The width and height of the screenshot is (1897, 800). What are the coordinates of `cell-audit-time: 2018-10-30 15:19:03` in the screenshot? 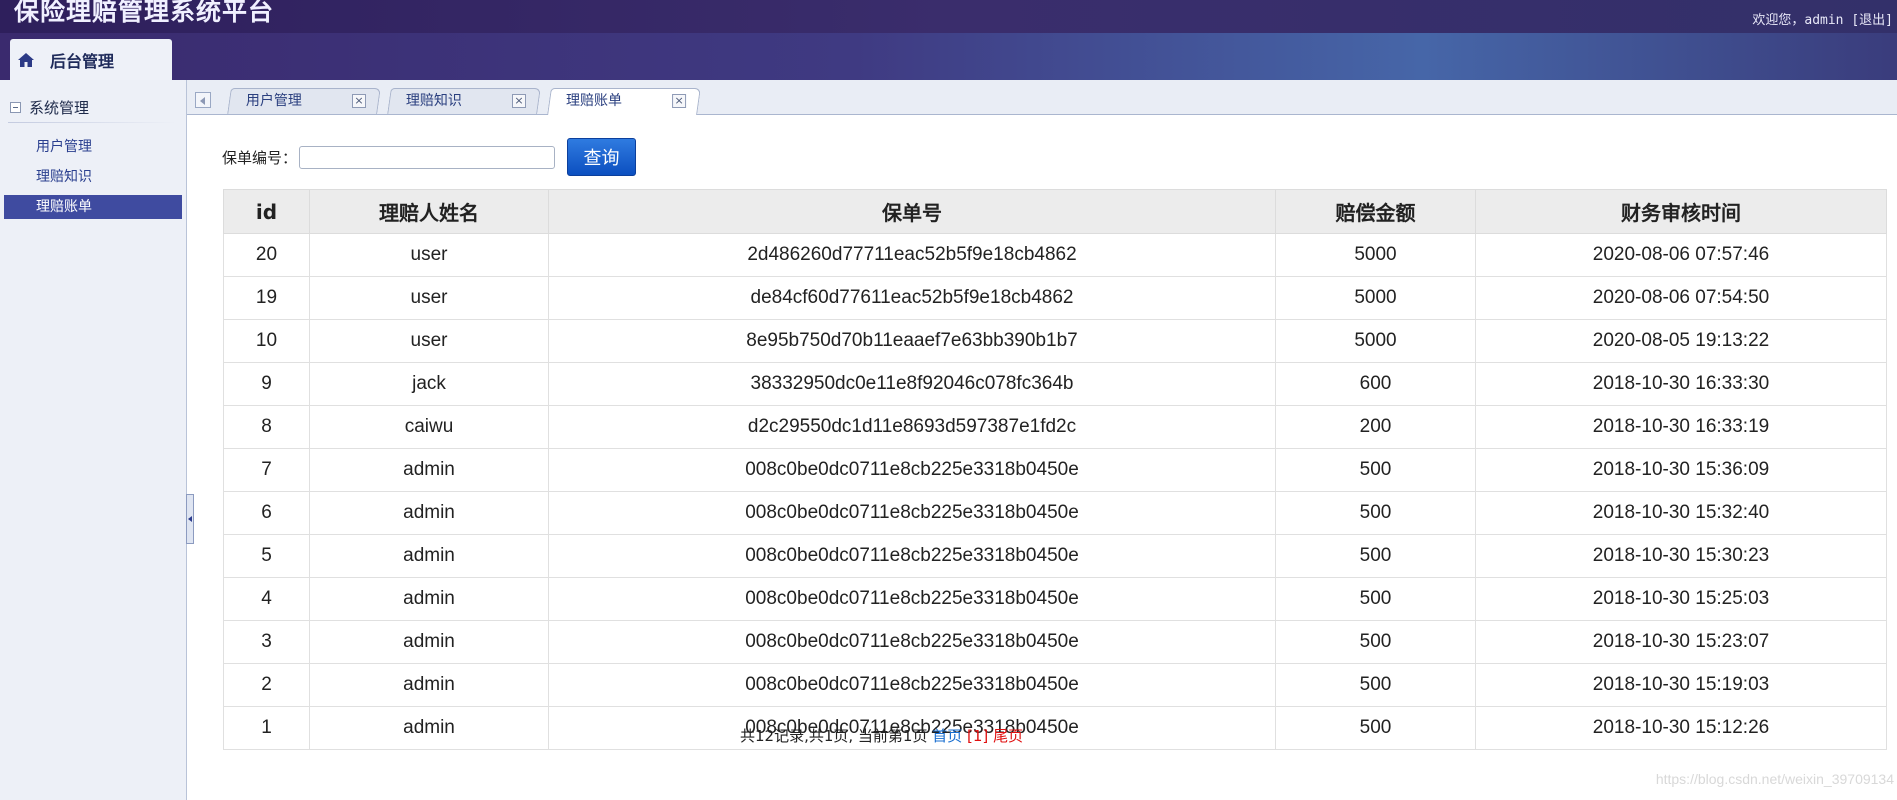 It's located at (1681, 685).